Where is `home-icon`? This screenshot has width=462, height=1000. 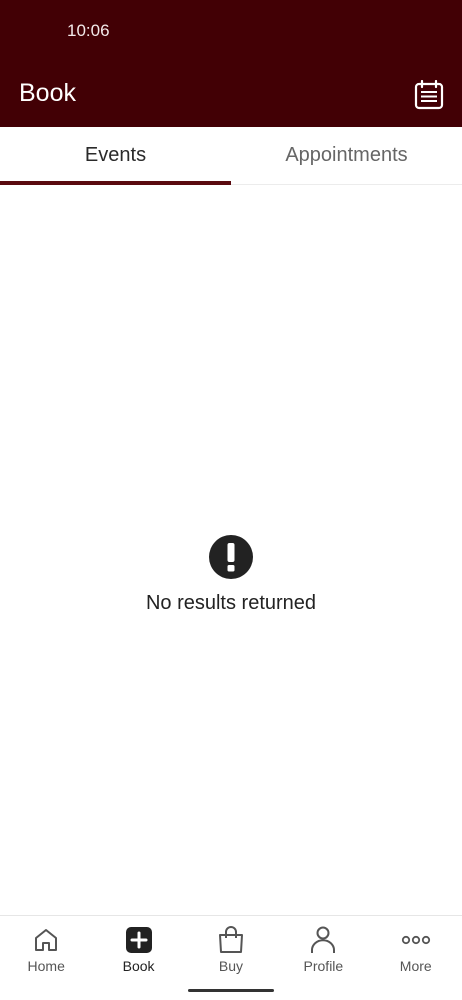
home-icon is located at coordinates (46, 940).